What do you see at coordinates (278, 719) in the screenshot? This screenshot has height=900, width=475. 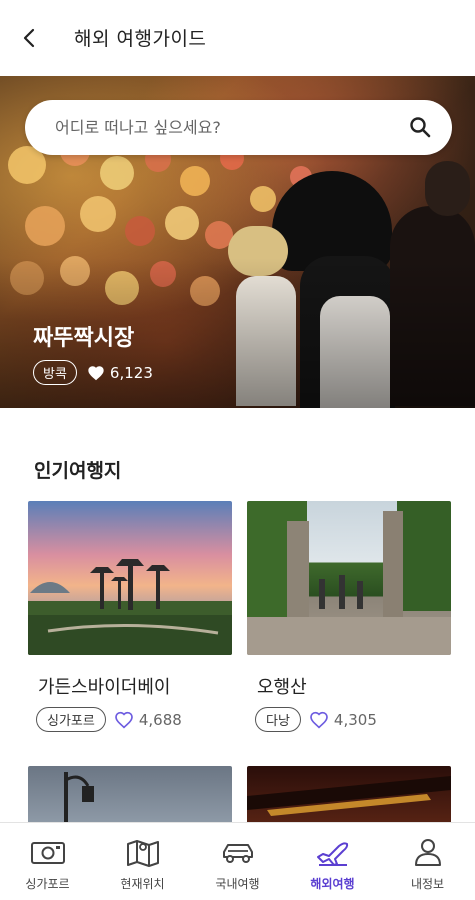 I see `destination-location-tag: 다낭` at bounding box center [278, 719].